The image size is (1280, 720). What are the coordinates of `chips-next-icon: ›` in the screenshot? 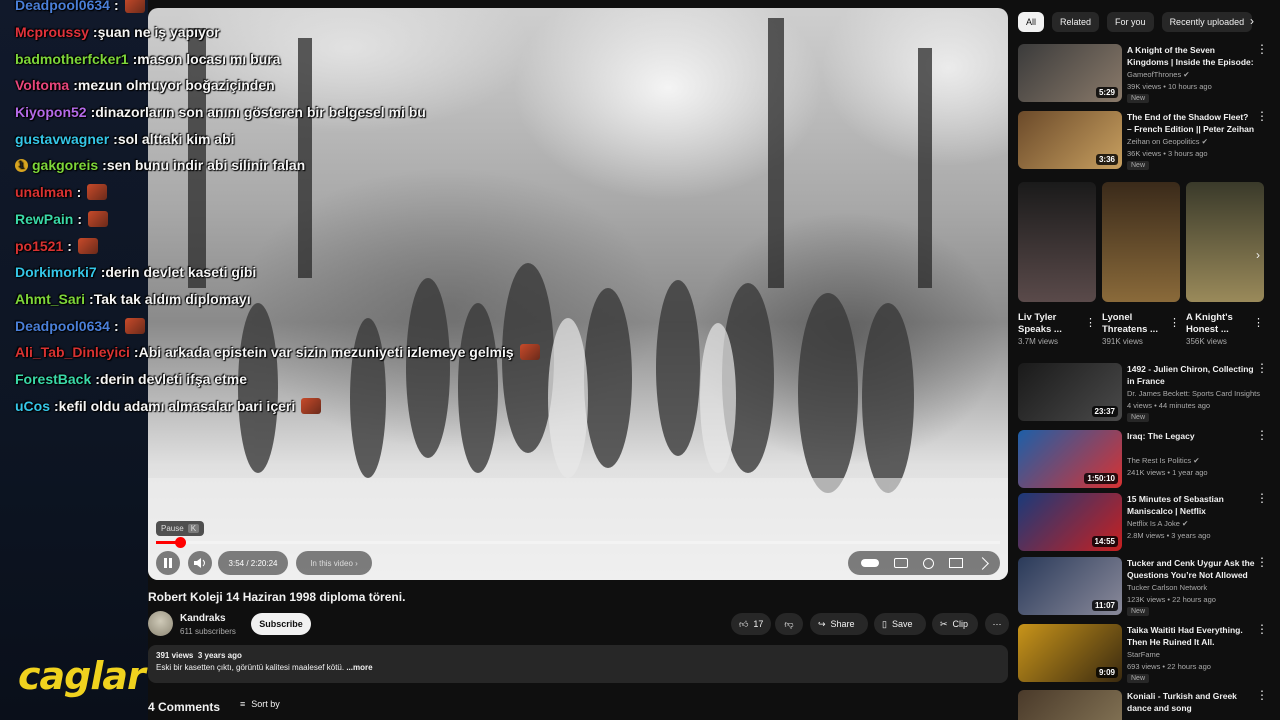 It's located at (1252, 22).